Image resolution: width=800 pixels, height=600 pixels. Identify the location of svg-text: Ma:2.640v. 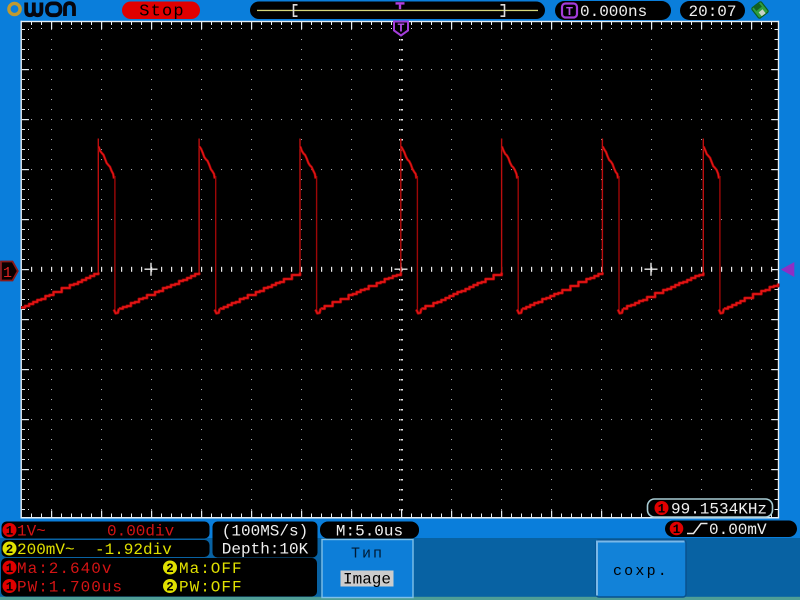
(64, 569).